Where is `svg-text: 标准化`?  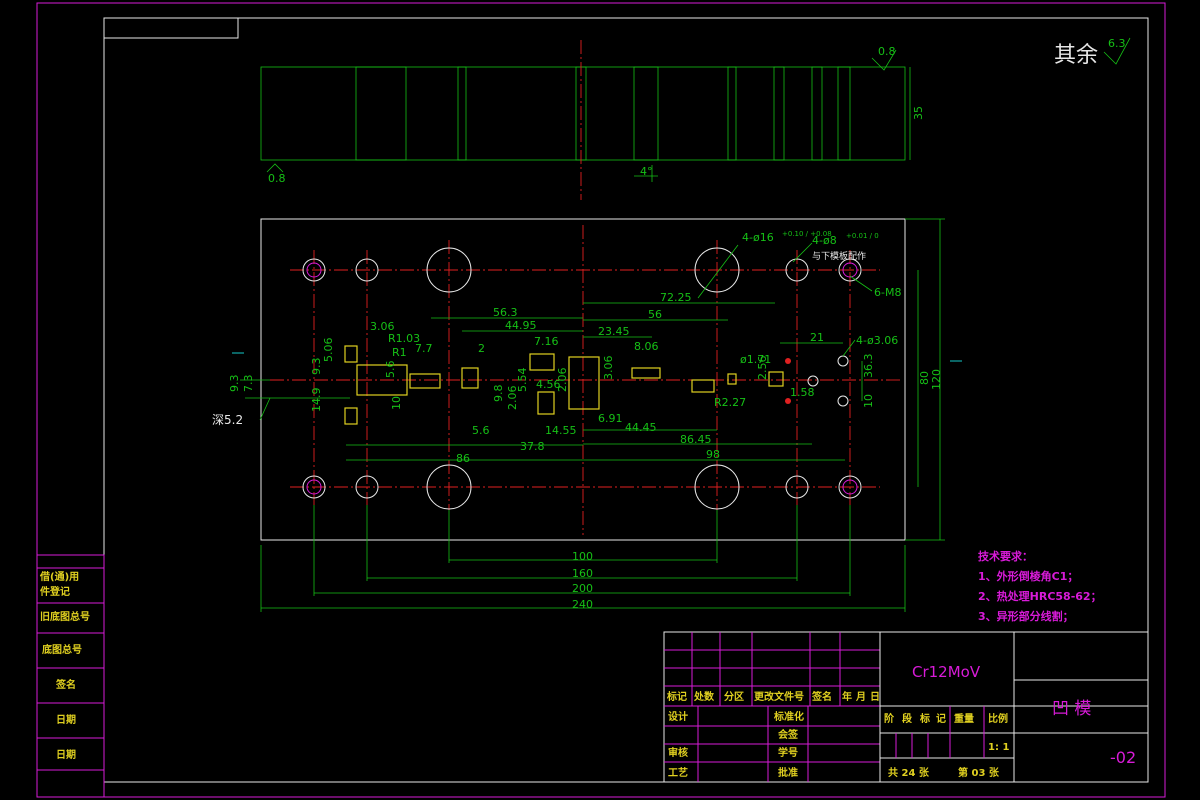 svg-text: 标准化 is located at coordinates (788, 716).